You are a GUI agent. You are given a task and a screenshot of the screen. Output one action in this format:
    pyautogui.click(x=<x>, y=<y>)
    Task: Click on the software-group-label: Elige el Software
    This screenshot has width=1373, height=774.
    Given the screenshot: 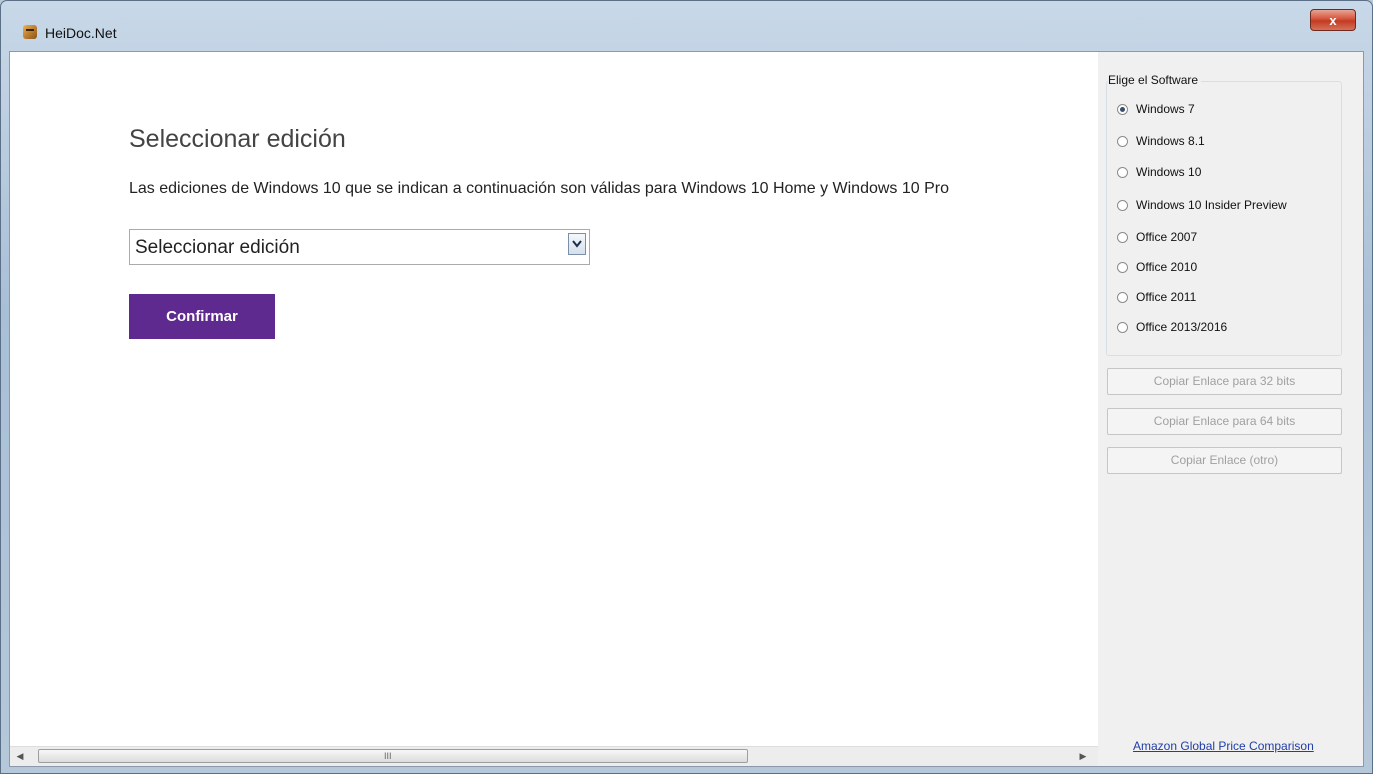 What is the action you would take?
    pyautogui.click(x=1155, y=80)
    